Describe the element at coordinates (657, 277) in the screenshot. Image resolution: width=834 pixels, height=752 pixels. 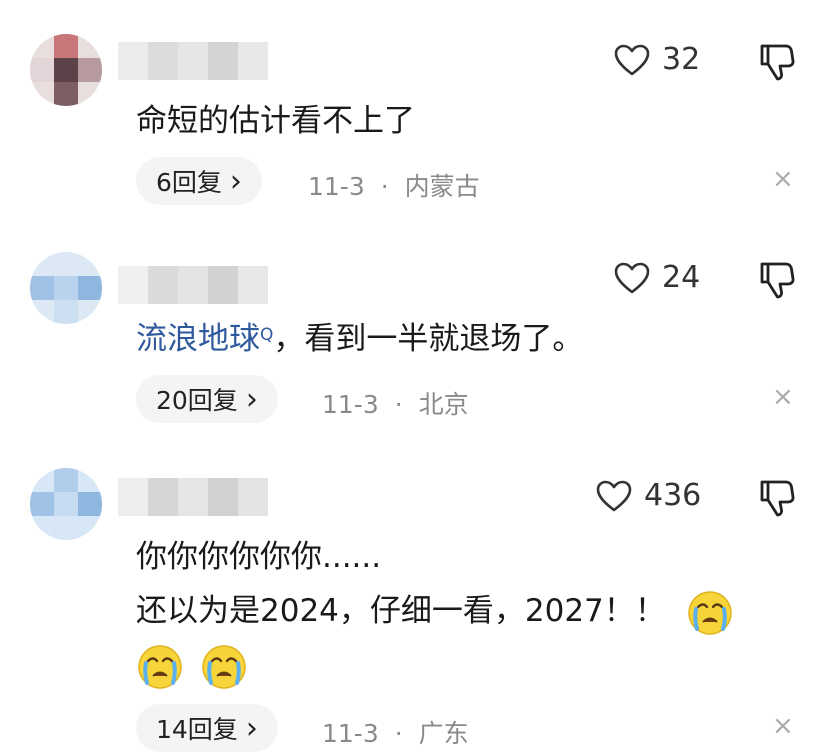
I see `like-button: 24` at that location.